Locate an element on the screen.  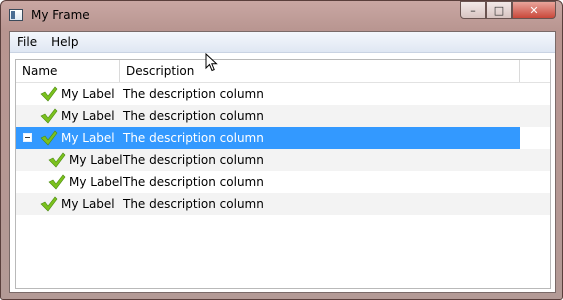
column-header-description: Description is located at coordinates (320, 71).